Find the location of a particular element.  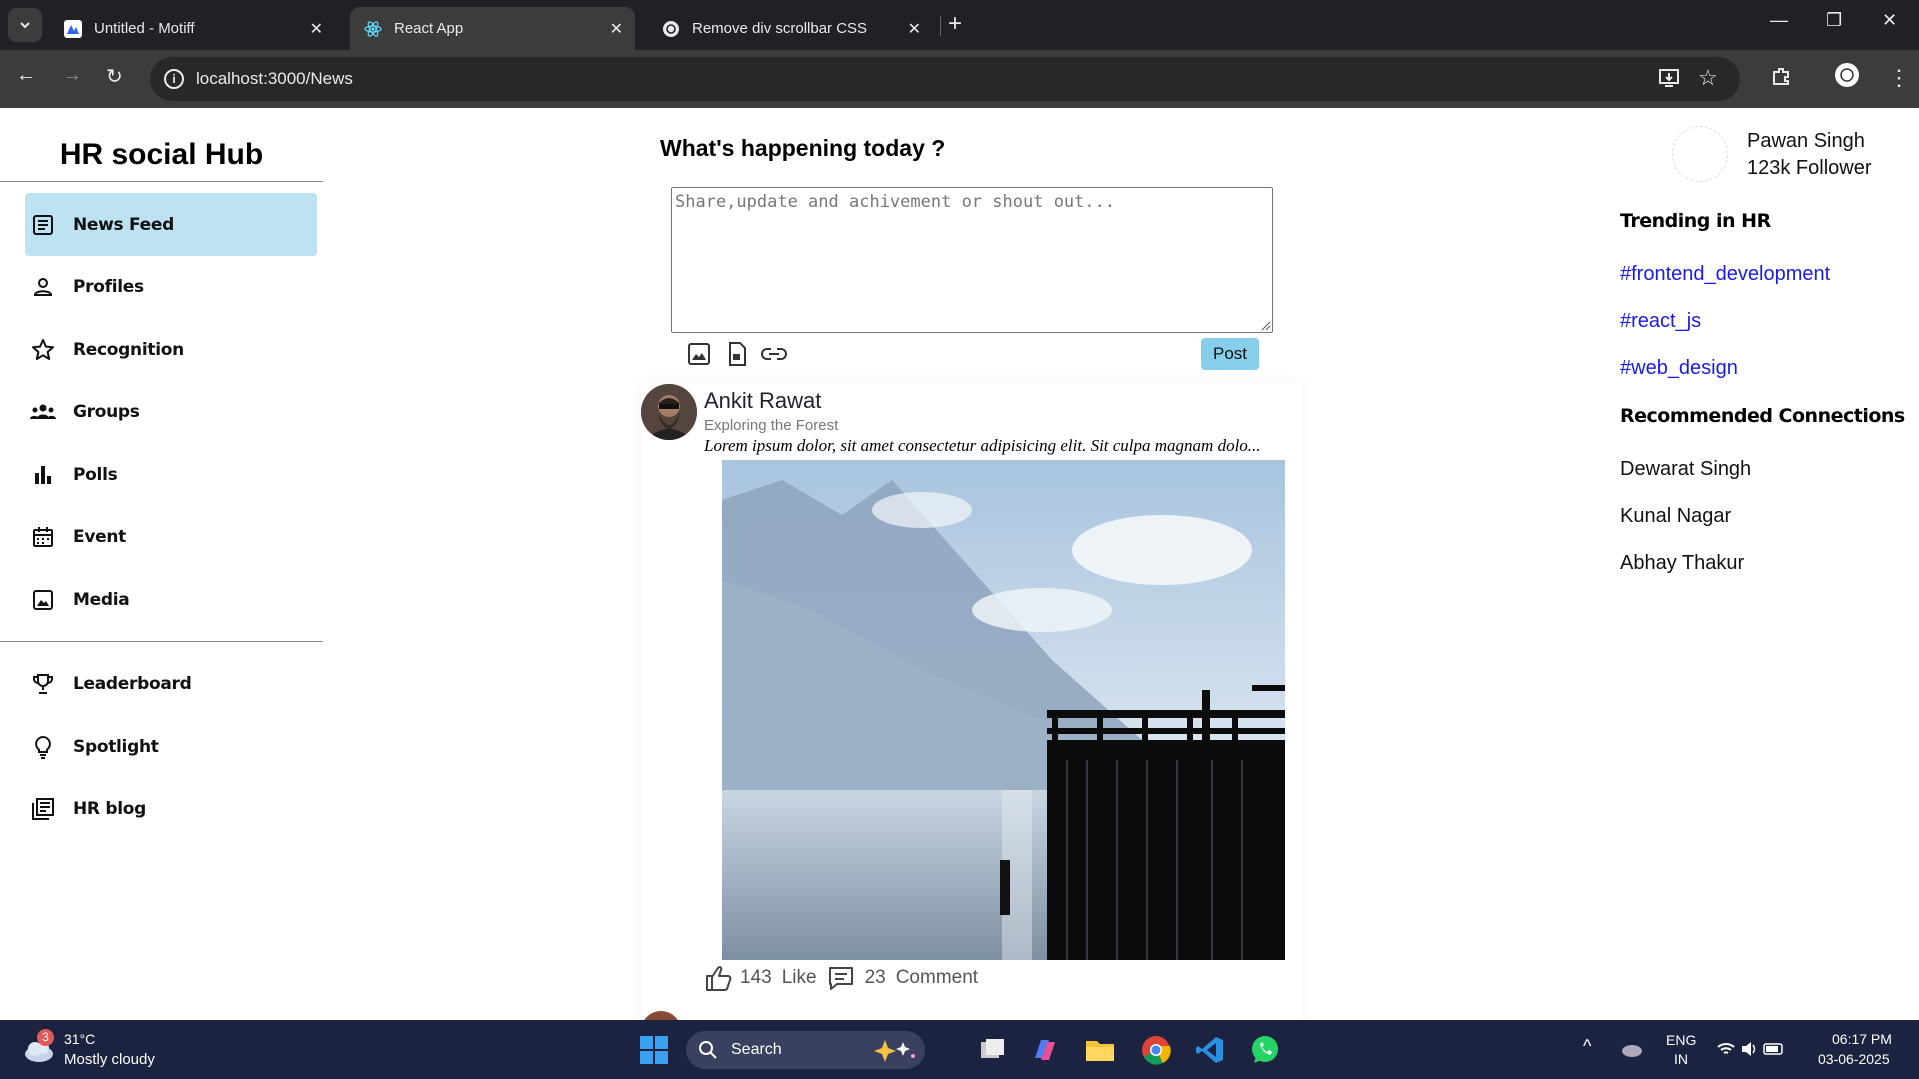

author-avatar is located at coordinates (669, 412).